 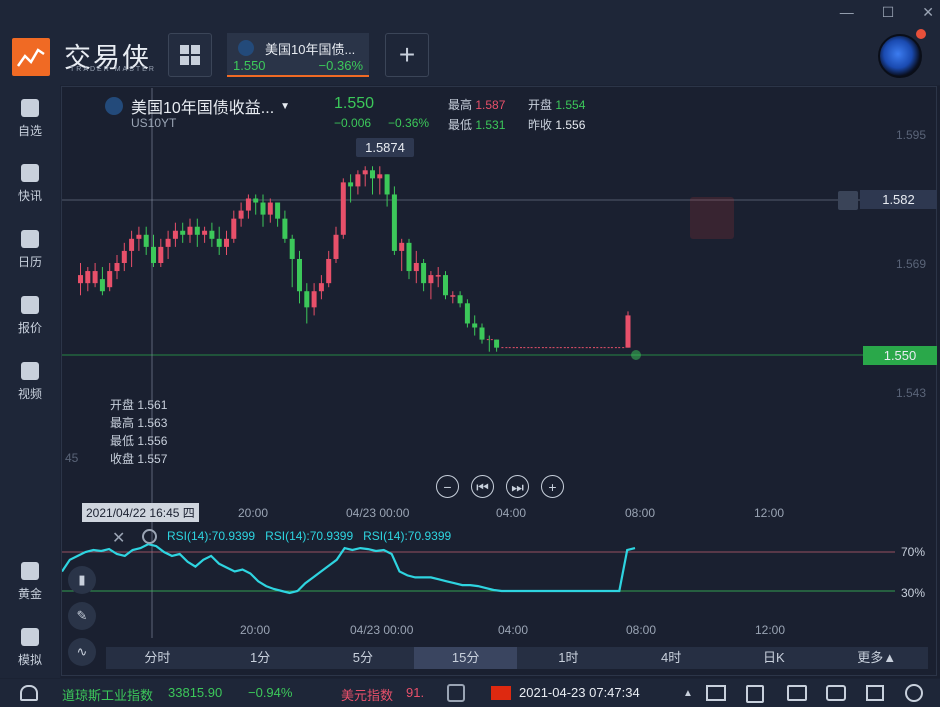 I want to click on timeframe-tab: 分时, so click(x=157, y=658).